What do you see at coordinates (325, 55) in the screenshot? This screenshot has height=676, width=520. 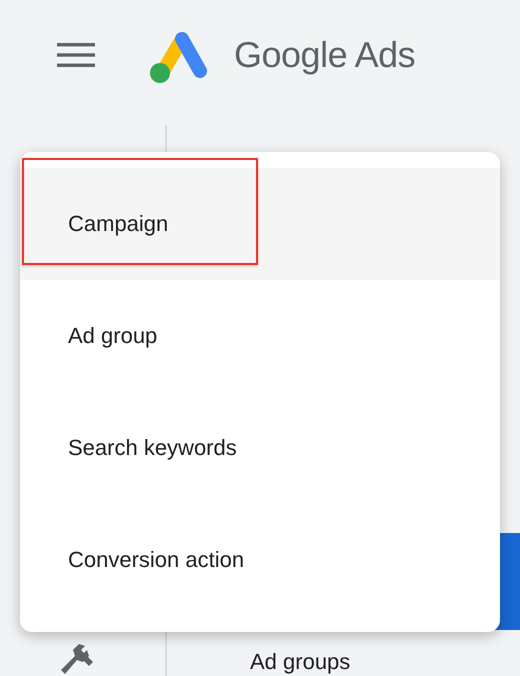 I see `logo-text: Google Ads` at bounding box center [325, 55].